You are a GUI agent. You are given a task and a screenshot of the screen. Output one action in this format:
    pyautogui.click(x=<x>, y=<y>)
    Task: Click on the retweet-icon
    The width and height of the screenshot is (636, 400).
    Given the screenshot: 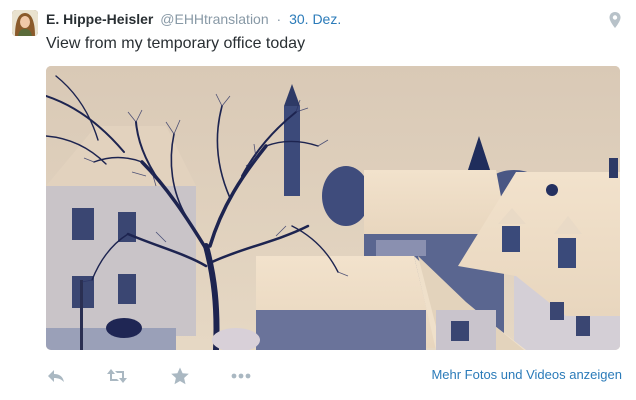 What is the action you would take?
    pyautogui.click(x=117, y=376)
    